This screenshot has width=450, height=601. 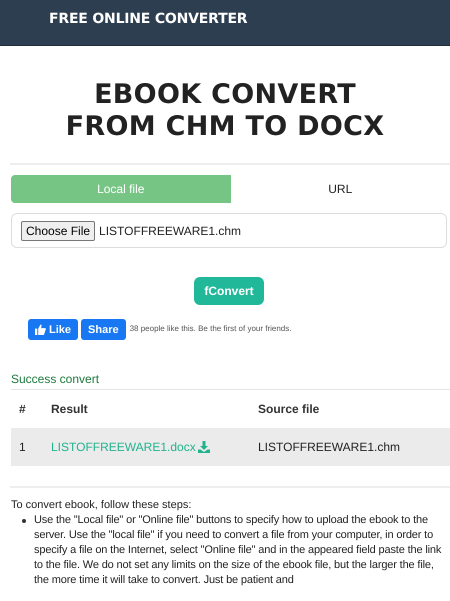 I want to click on column-header: Result, so click(x=153, y=409).